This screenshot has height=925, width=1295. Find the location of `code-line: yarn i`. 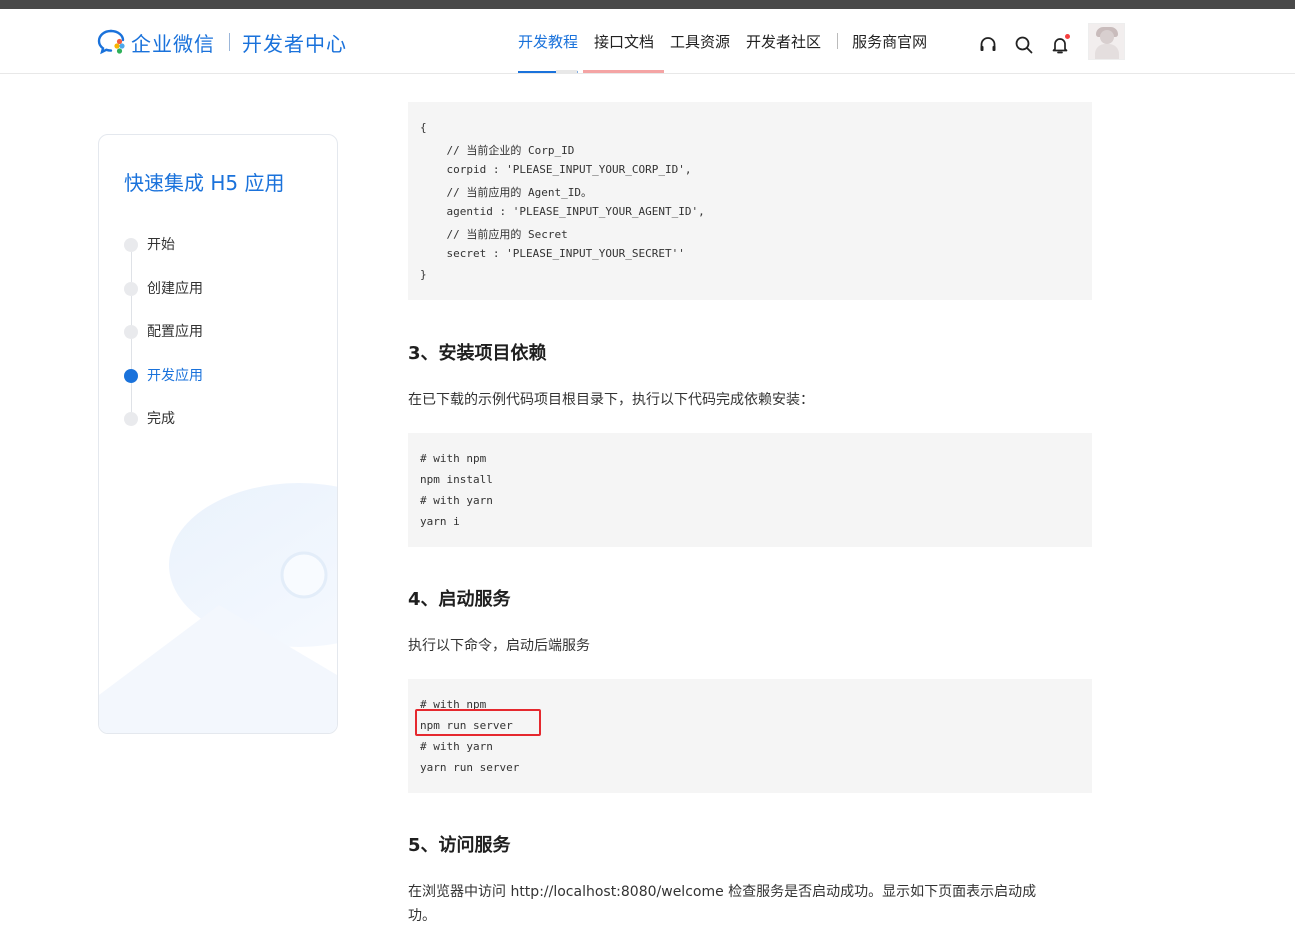

code-line: yarn i is located at coordinates (440, 521).